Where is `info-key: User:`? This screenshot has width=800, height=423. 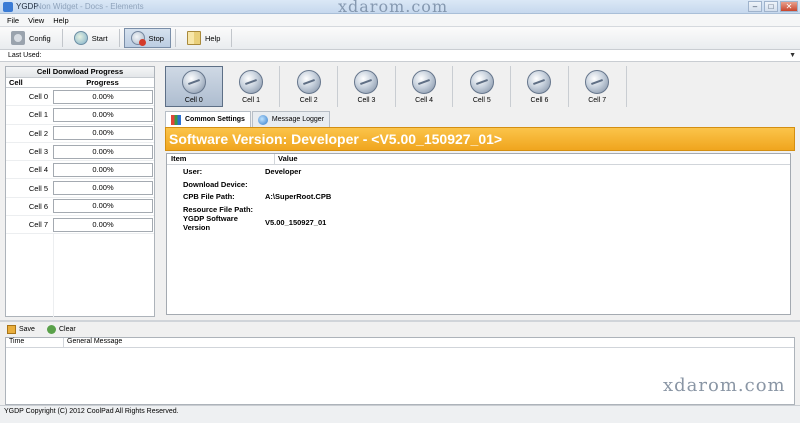
info-key: User: is located at coordinates (193, 171).